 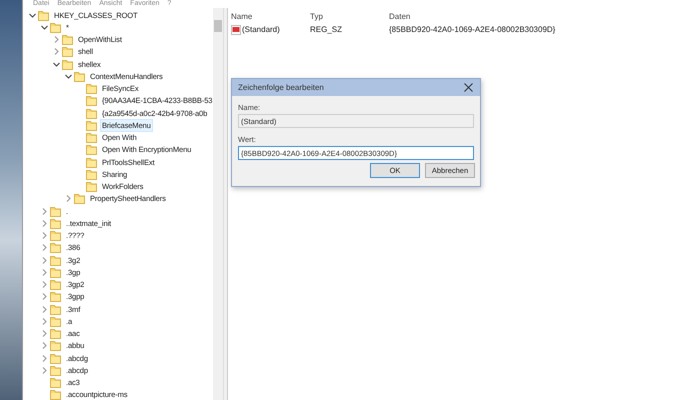 What do you see at coordinates (236, 29) in the screenshot?
I see `string-value-icon` at bounding box center [236, 29].